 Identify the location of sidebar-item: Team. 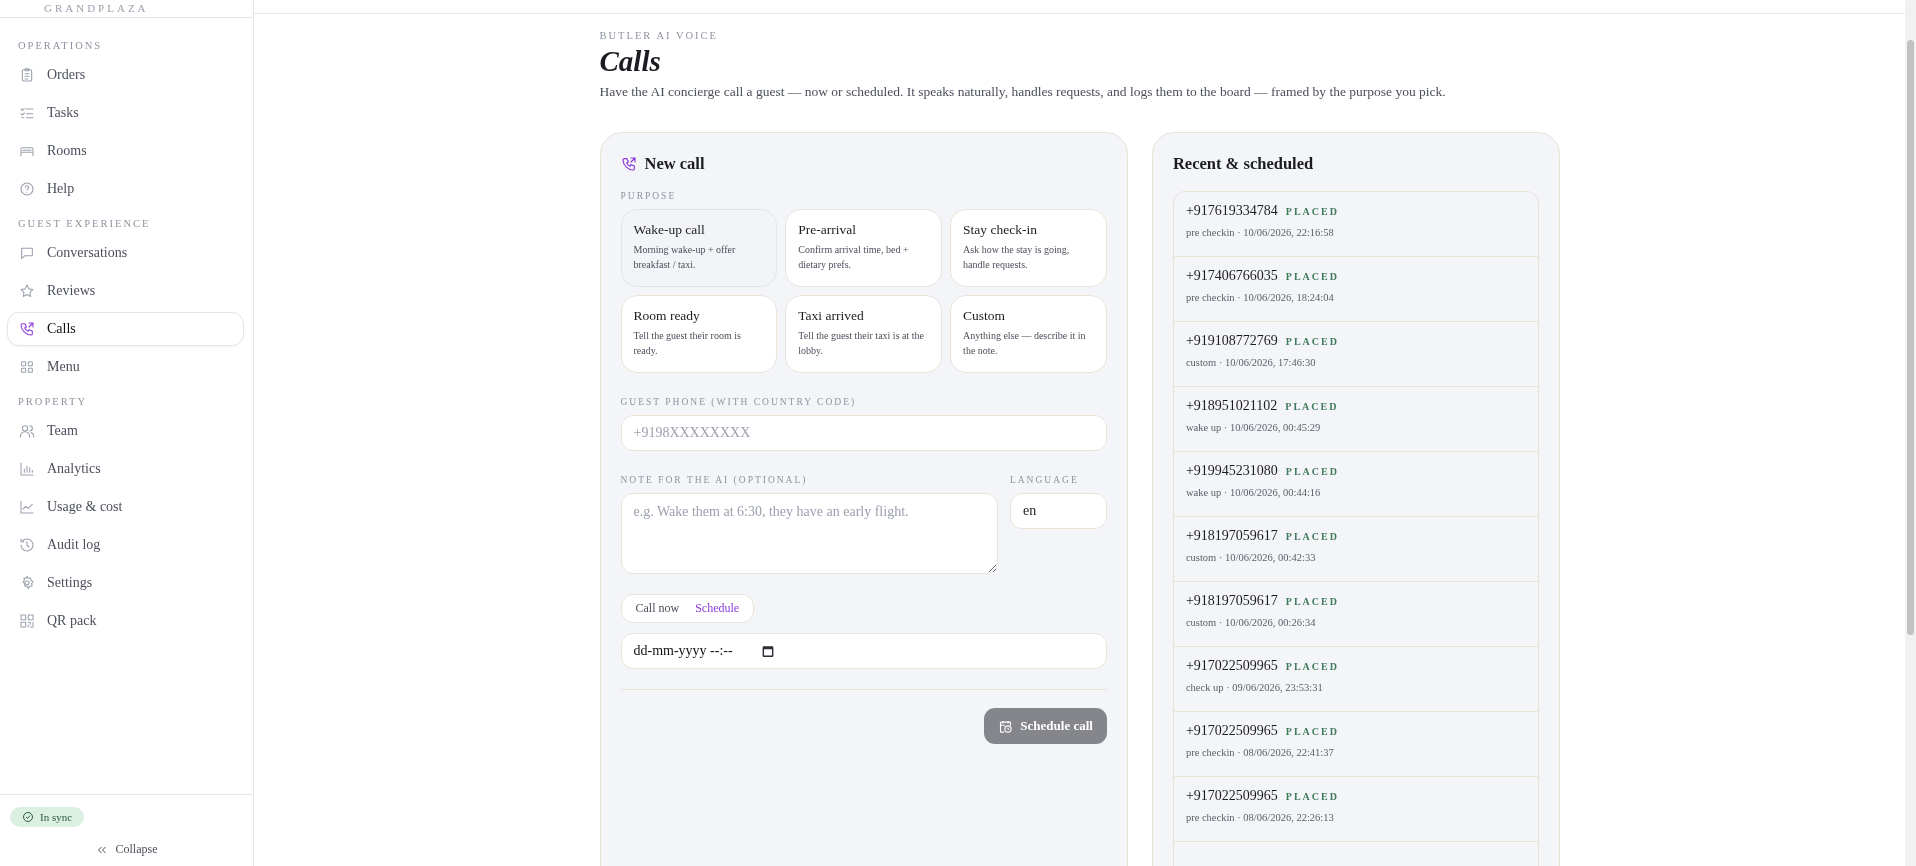
(125, 431).